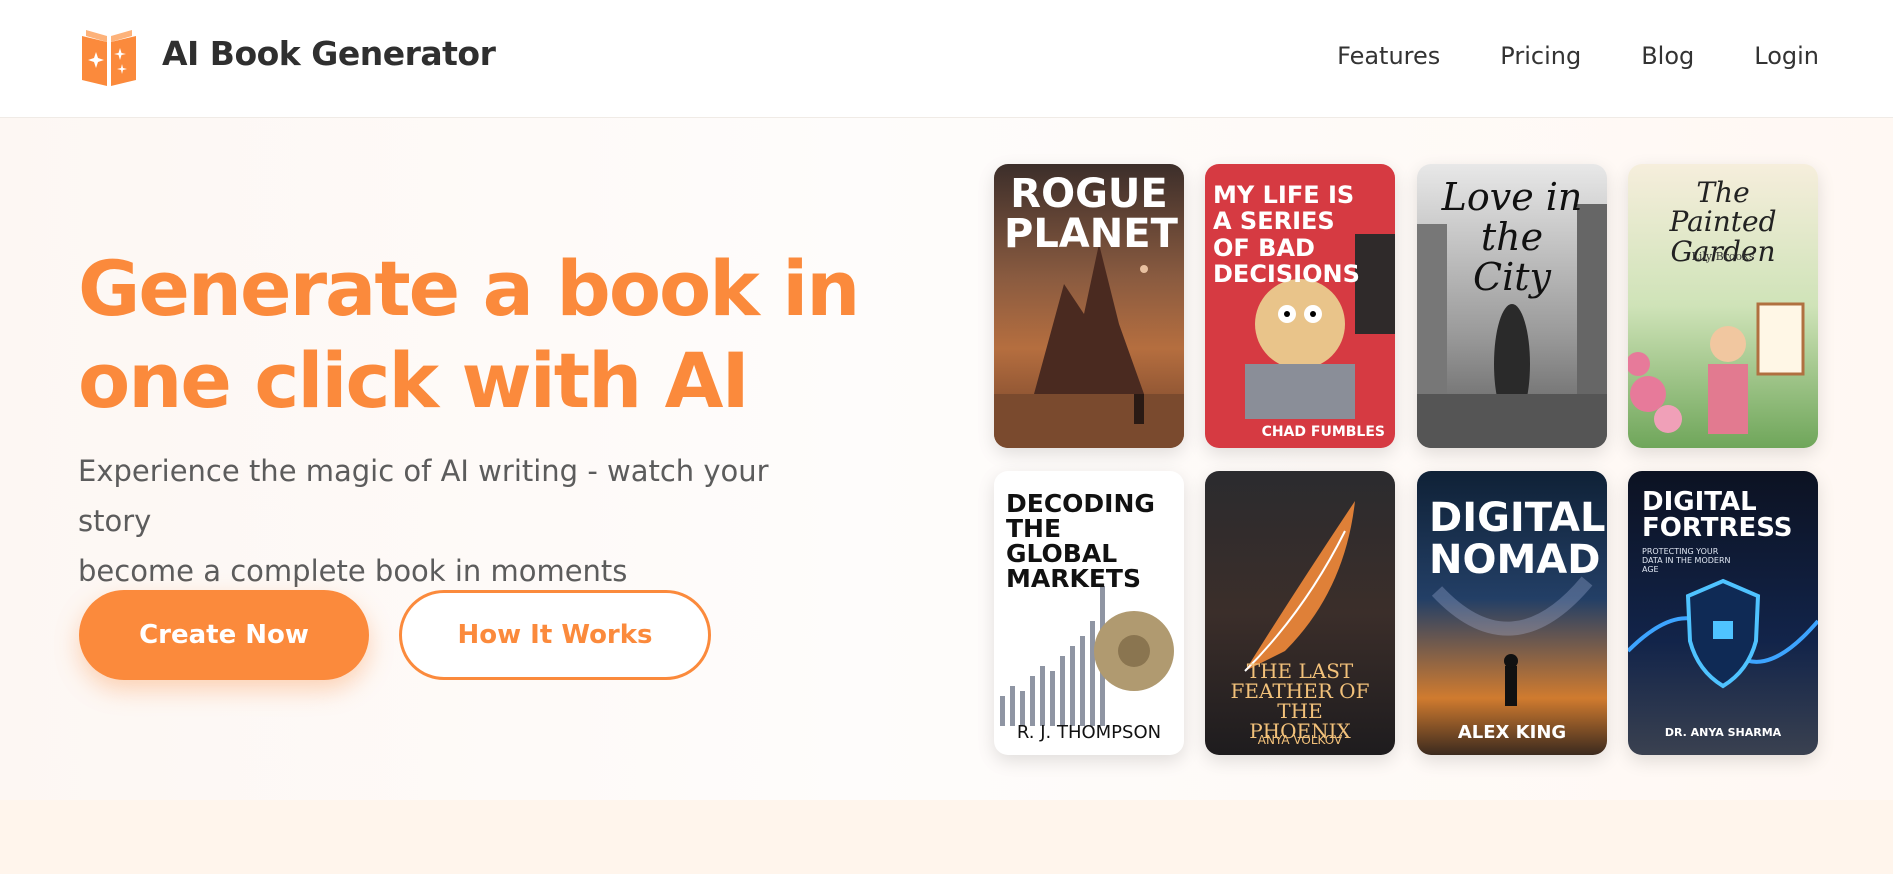  Describe the element at coordinates (1723, 256) in the screenshot. I see `book-author: Lily Brooks` at that location.